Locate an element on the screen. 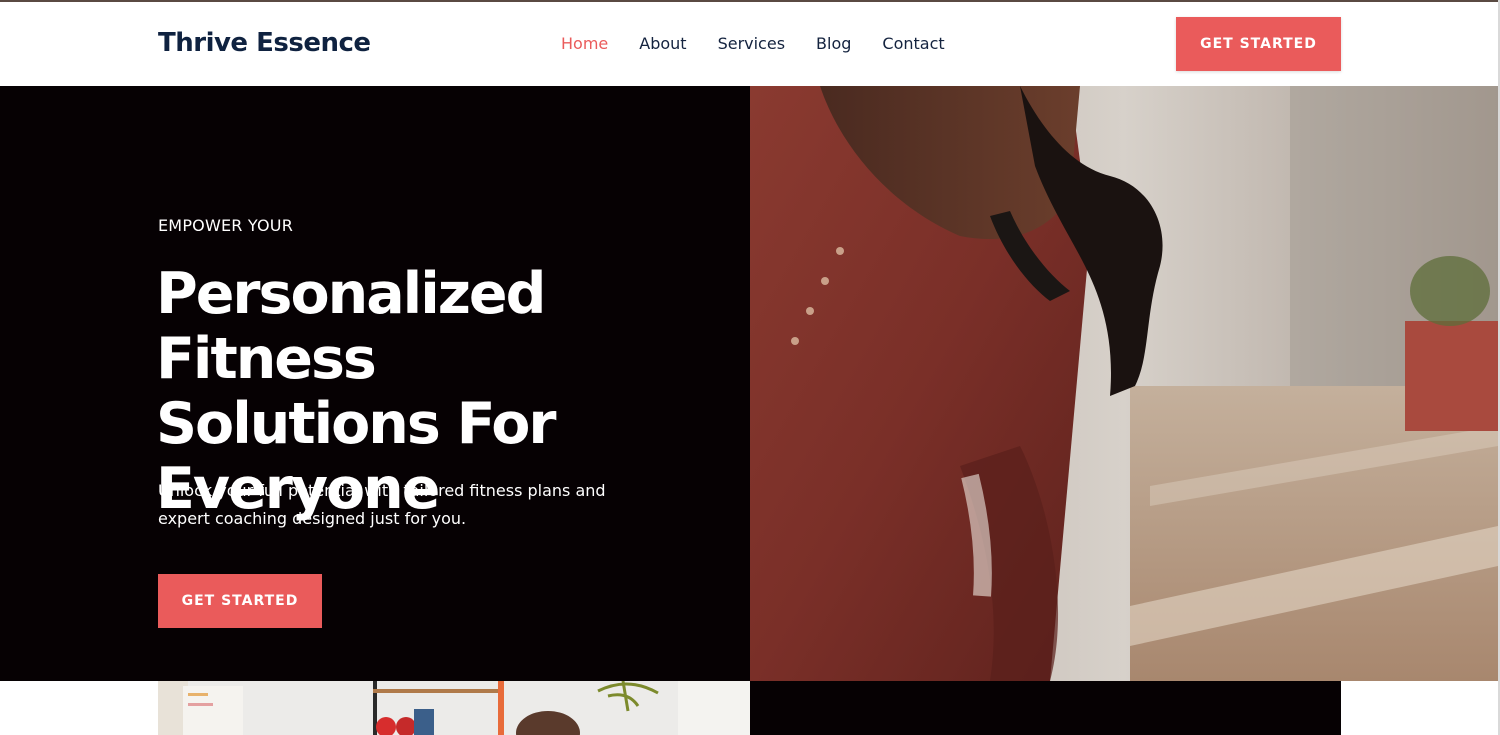 The image size is (1500, 735). hero-get-started-button: GET STARTED is located at coordinates (240, 601).